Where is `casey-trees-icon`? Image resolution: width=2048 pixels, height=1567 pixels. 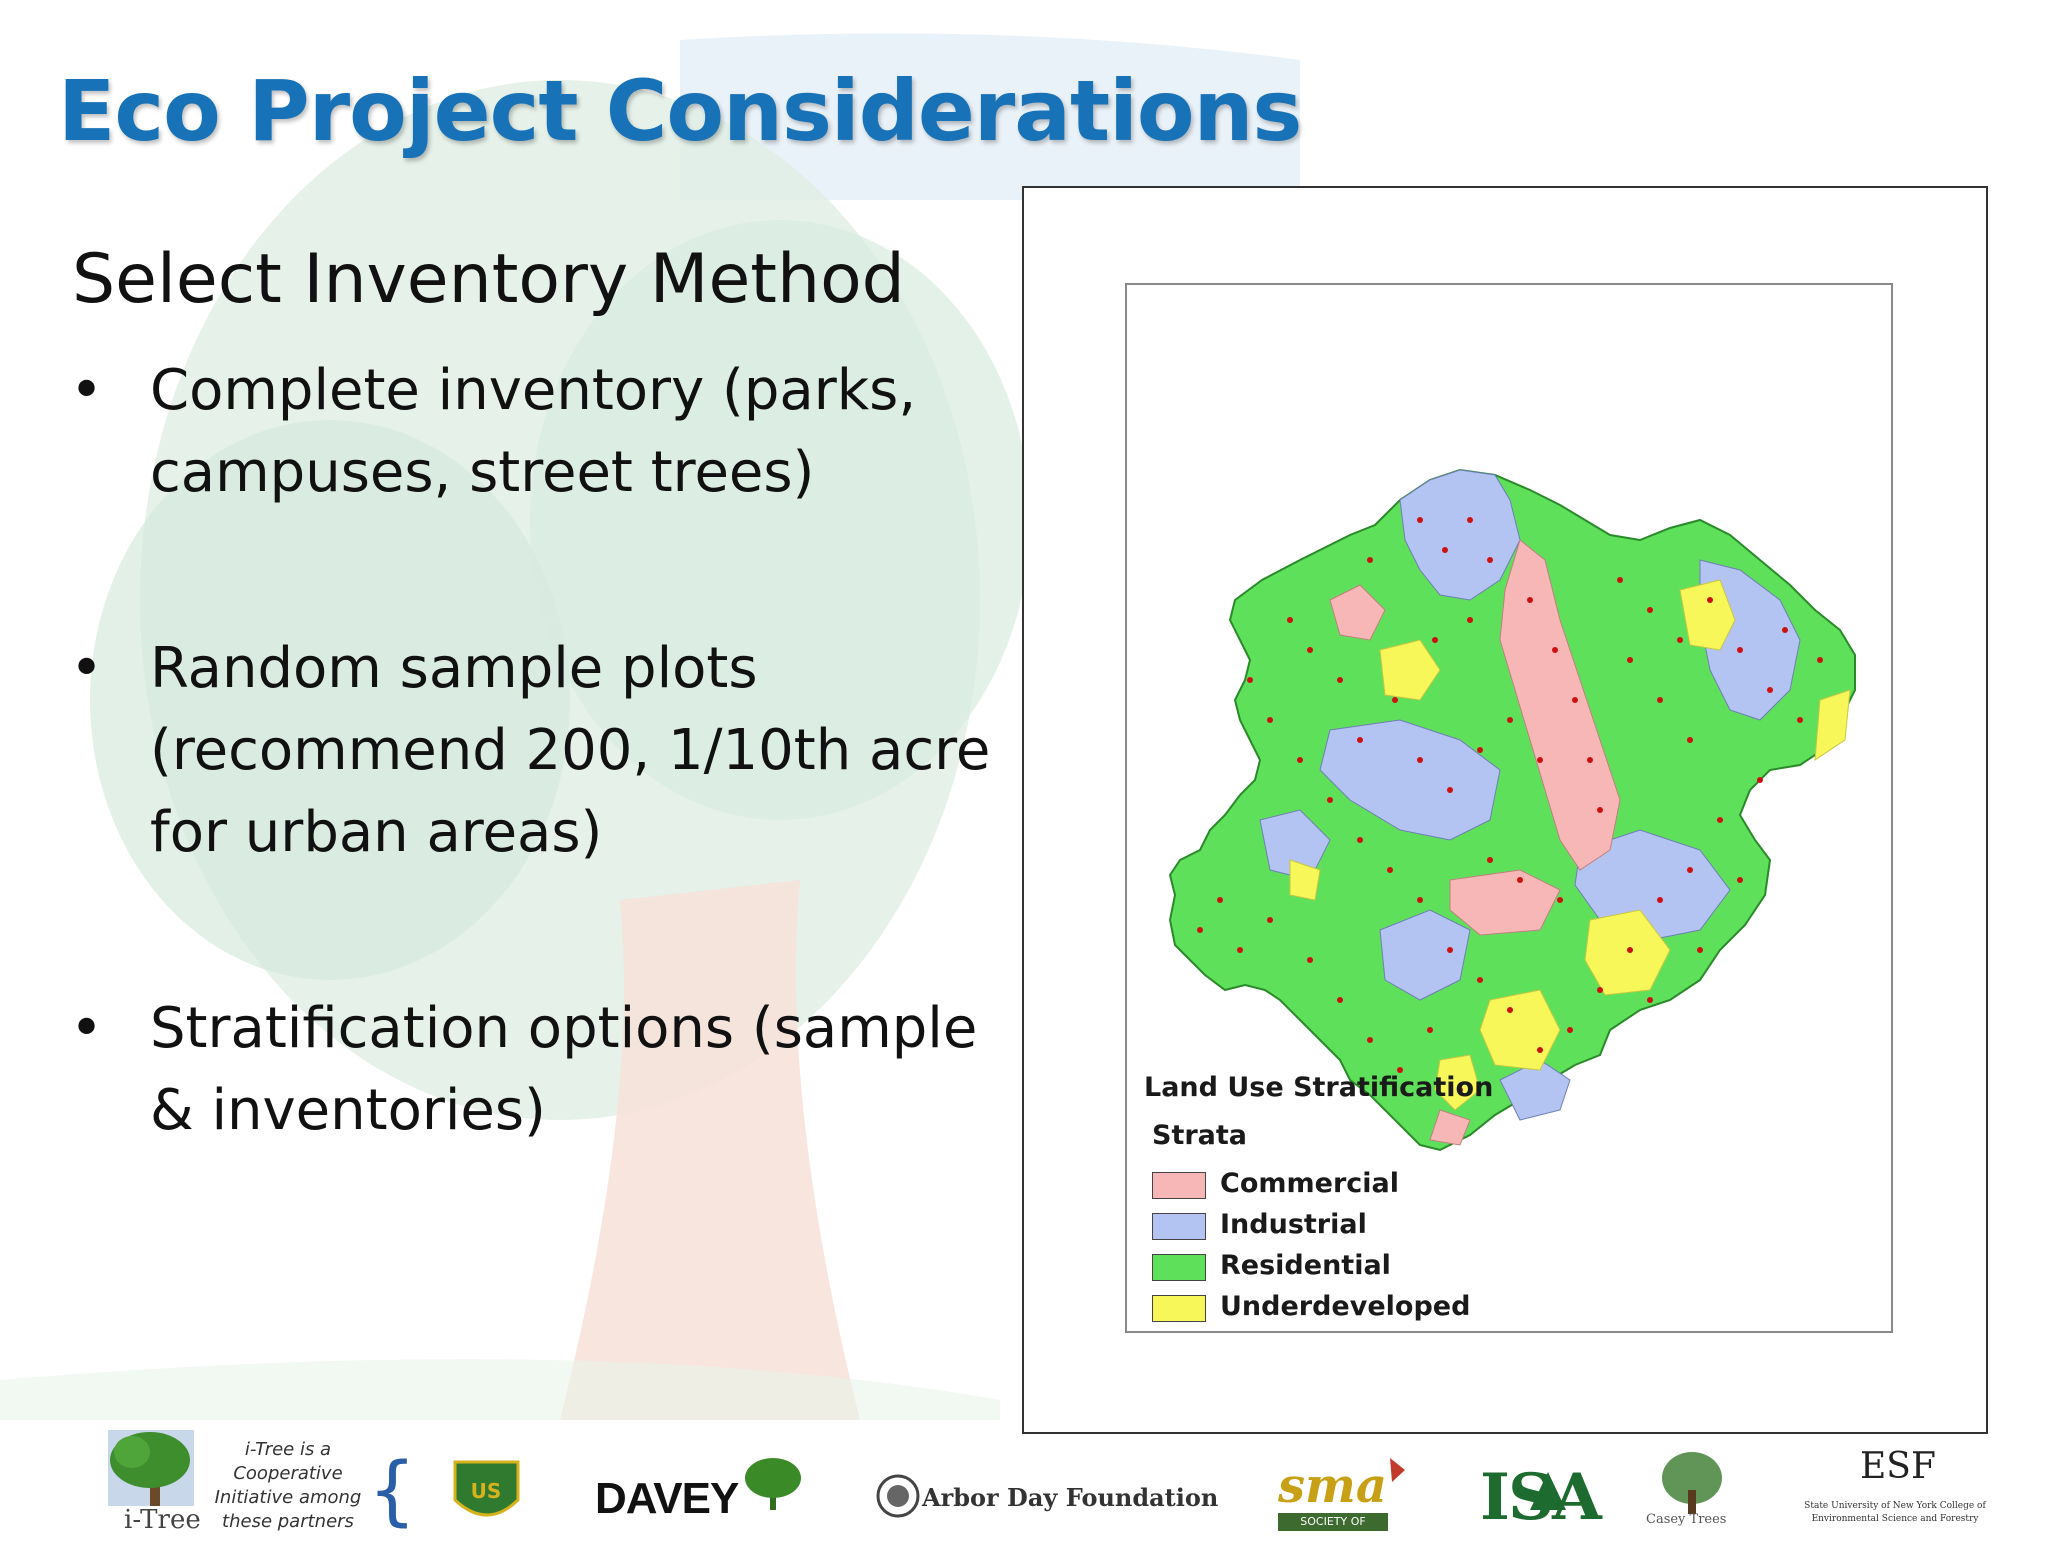
casey-trees-icon is located at coordinates (1692, 1483).